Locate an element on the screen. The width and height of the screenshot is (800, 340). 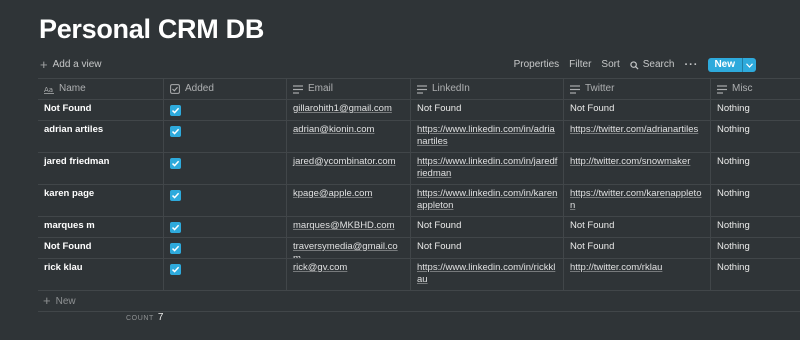
linkedin-link: https://www.linkedin.com/in/rickklau is located at coordinates (486, 273).